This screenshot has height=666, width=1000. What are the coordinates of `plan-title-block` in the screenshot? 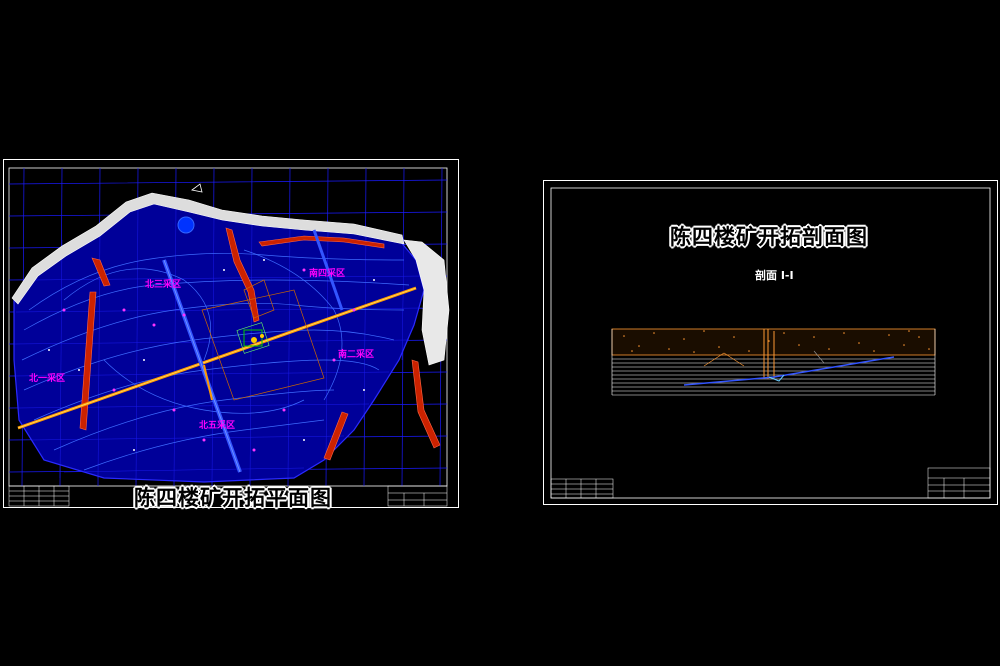 It's located at (417, 496).